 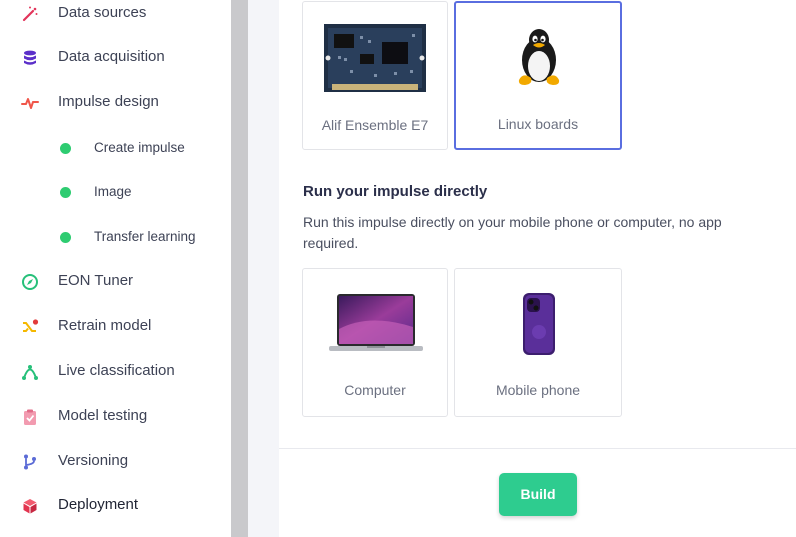 I want to click on sidebar-item-label: Data sources, so click(x=102, y=12).